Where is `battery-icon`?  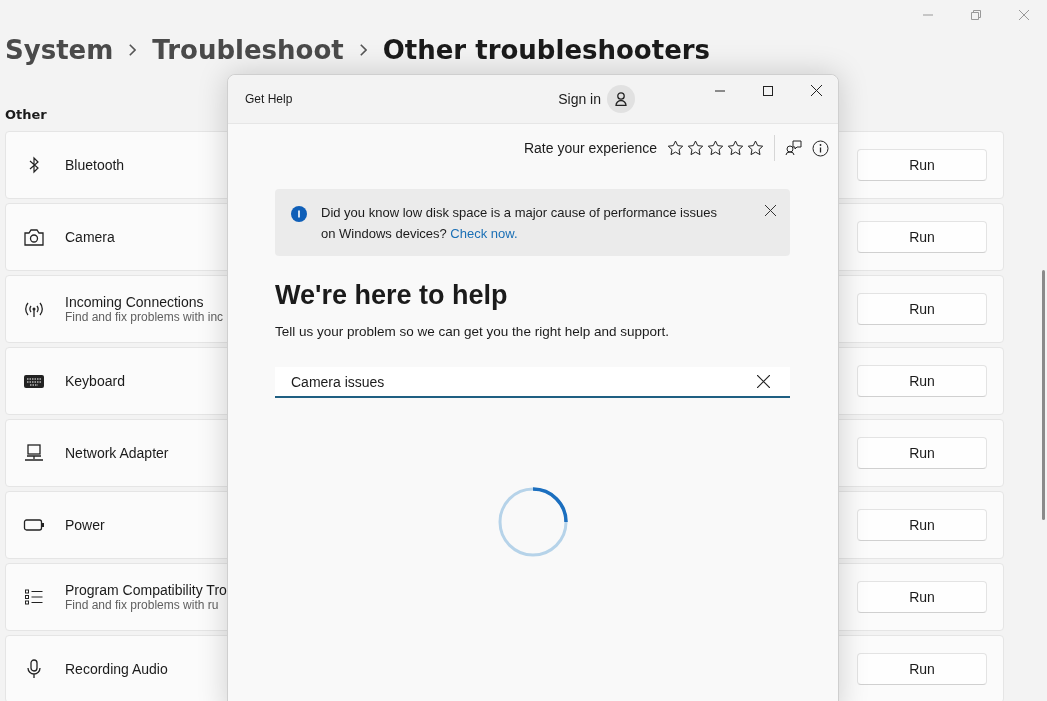 battery-icon is located at coordinates (34, 525).